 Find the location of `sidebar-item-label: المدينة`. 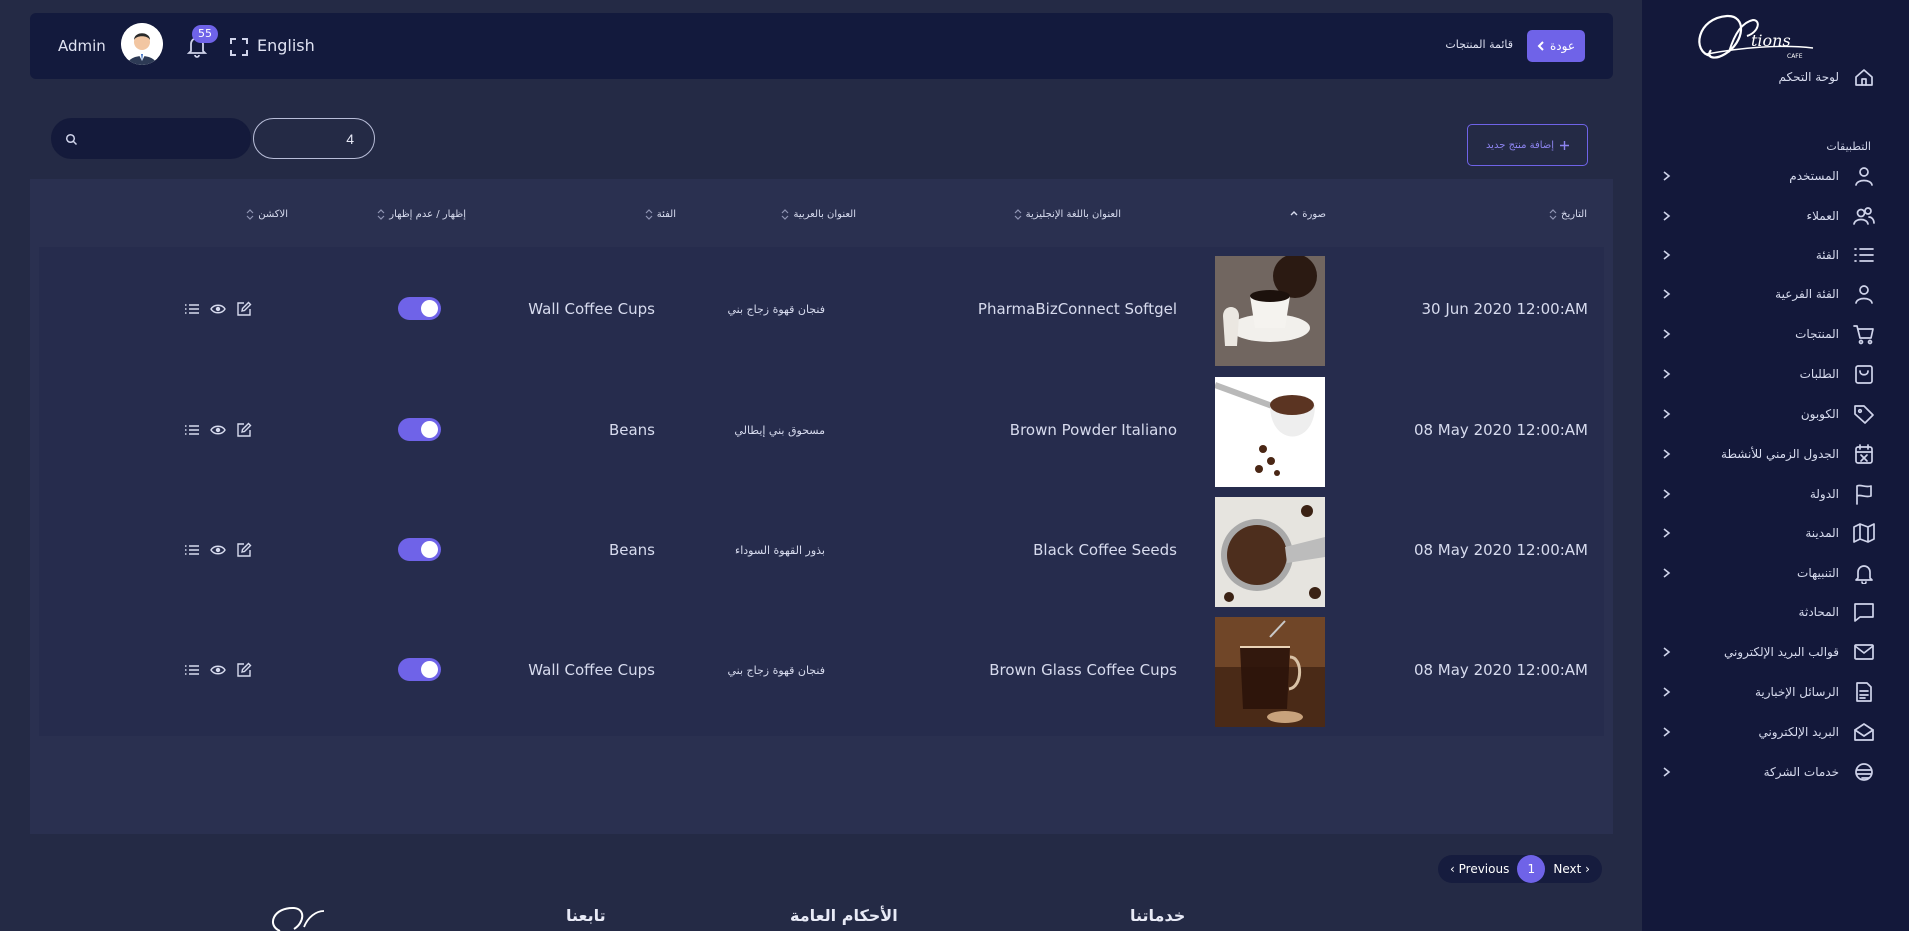

sidebar-item-label: المدينة is located at coordinates (1822, 533).